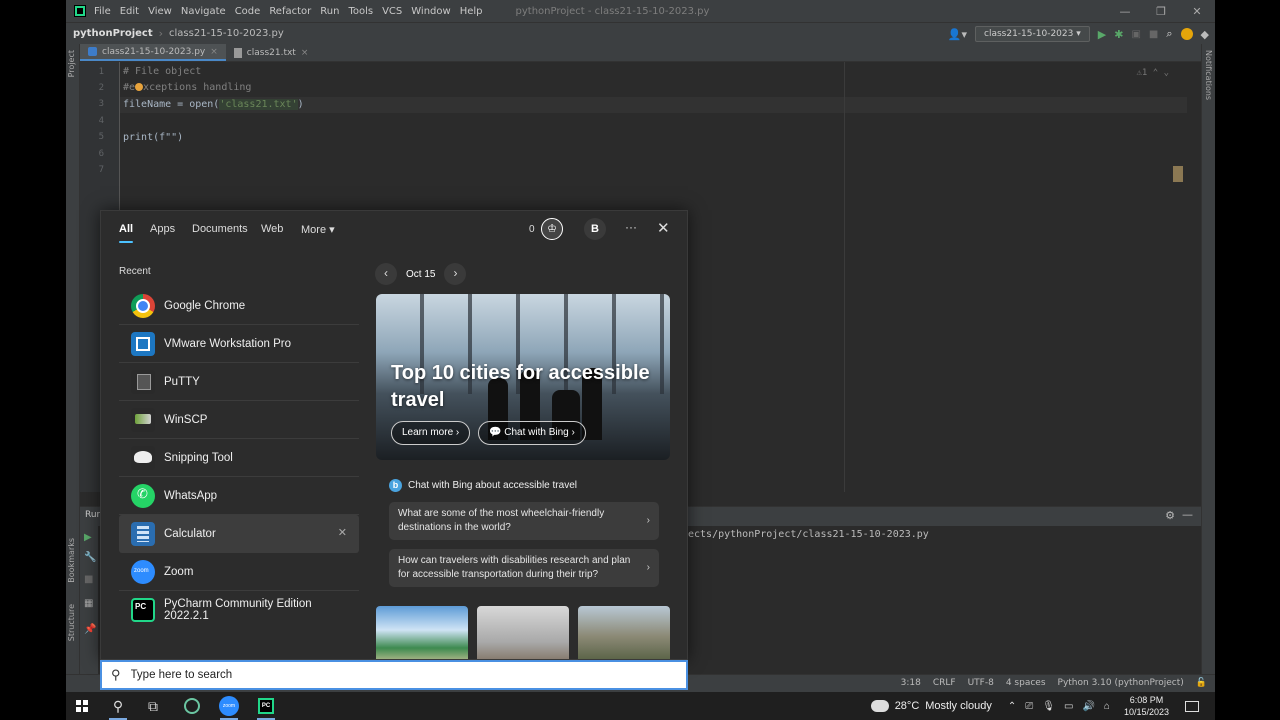 This screenshot has height=720, width=1280. What do you see at coordinates (1135, 34) in the screenshot?
I see `coverage-icon: ▣` at bounding box center [1135, 34].